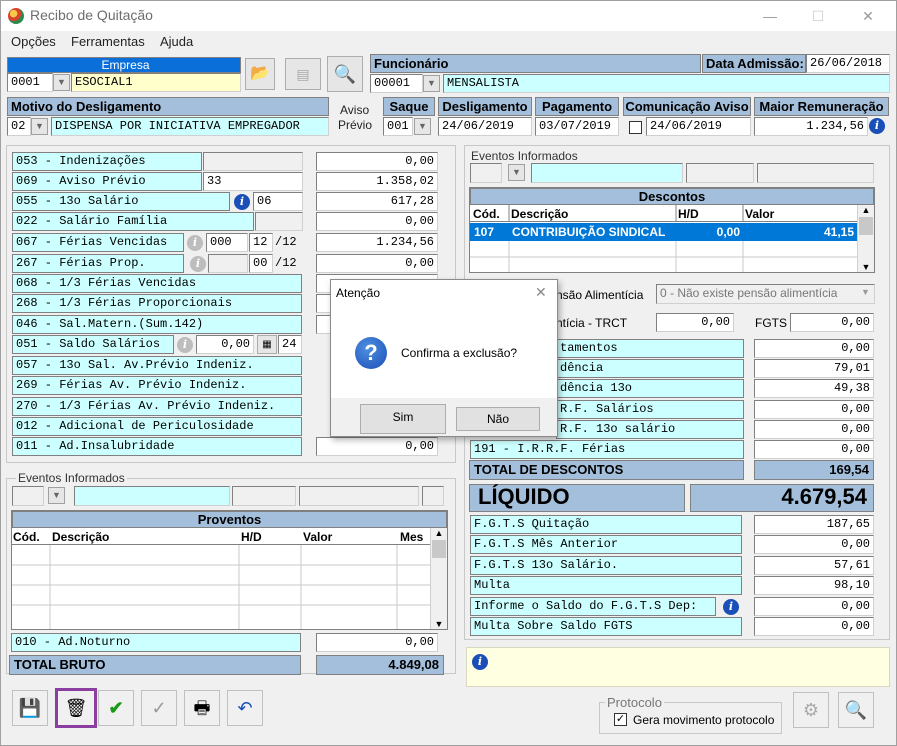 This screenshot has height=746, width=897. I want to click on item-13-salario-value: 617,28, so click(377, 201).